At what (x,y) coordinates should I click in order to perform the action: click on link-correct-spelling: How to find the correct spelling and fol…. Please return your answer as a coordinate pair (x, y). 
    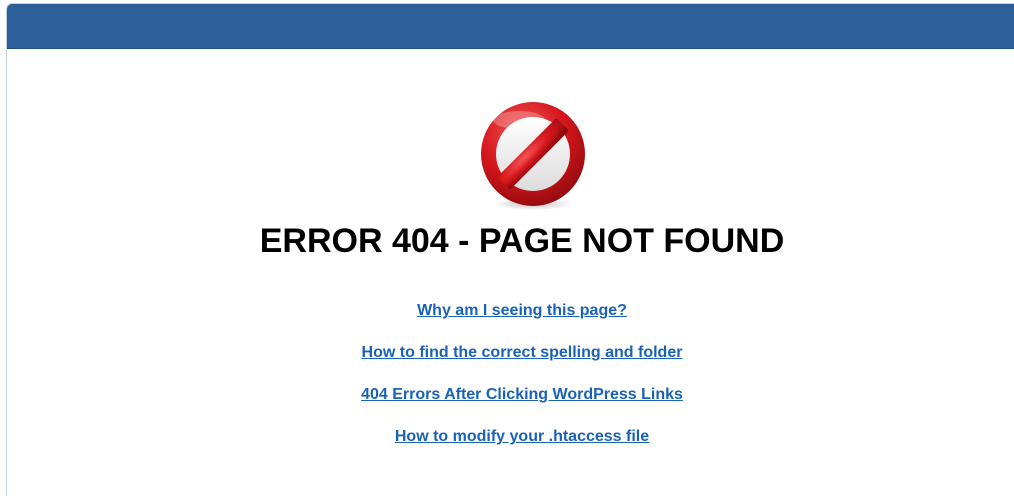
    Looking at the image, I should click on (510, 354).